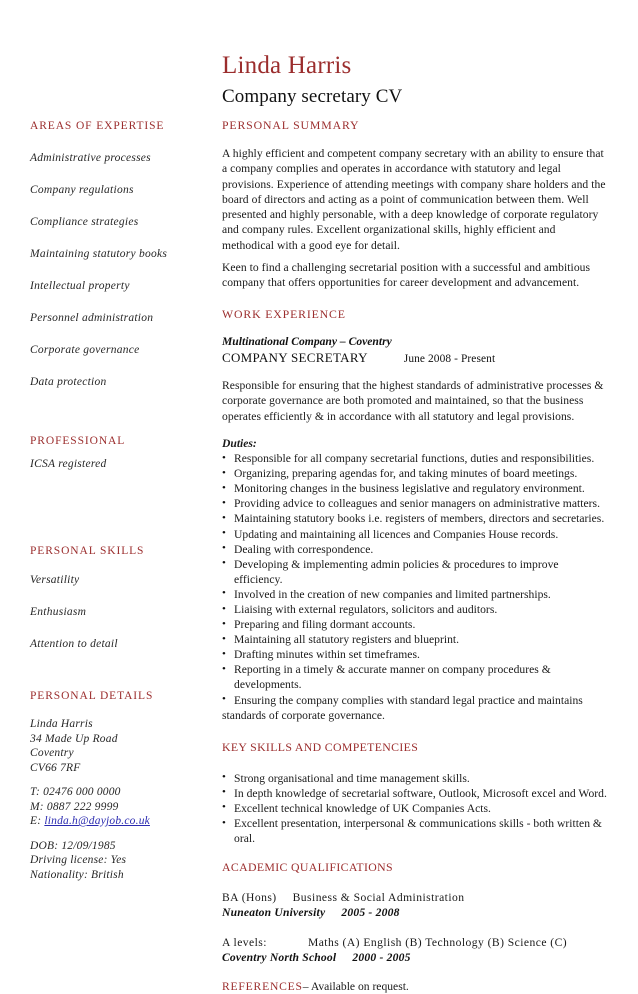  What do you see at coordinates (97, 126) in the screenshot?
I see `sidebar-heading-expertise: AREAS OF EXPERTISE` at bounding box center [97, 126].